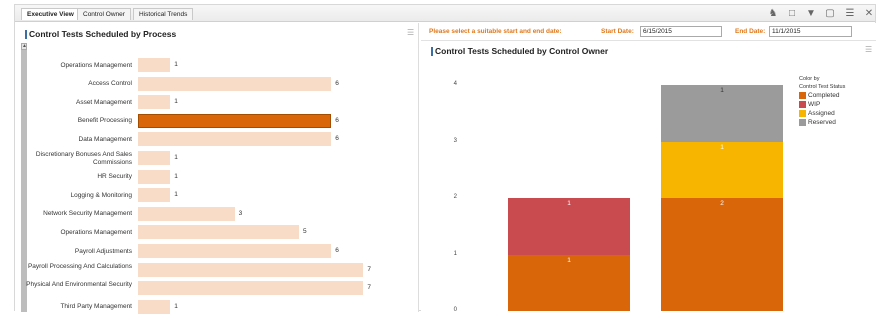  Describe the element at coordinates (163, 14) in the screenshot. I see `tab-historical-trends: Historical Trends` at that location.